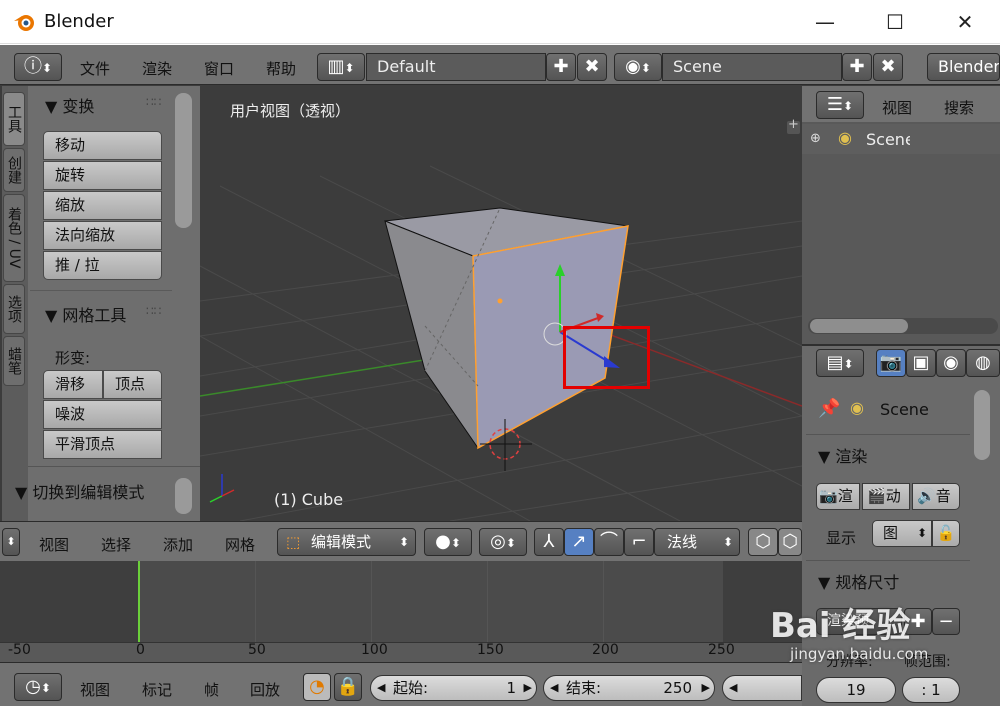  What do you see at coordinates (902, 533) in the screenshot?
I see `display-selector: 图 ⬍` at bounding box center [902, 533].